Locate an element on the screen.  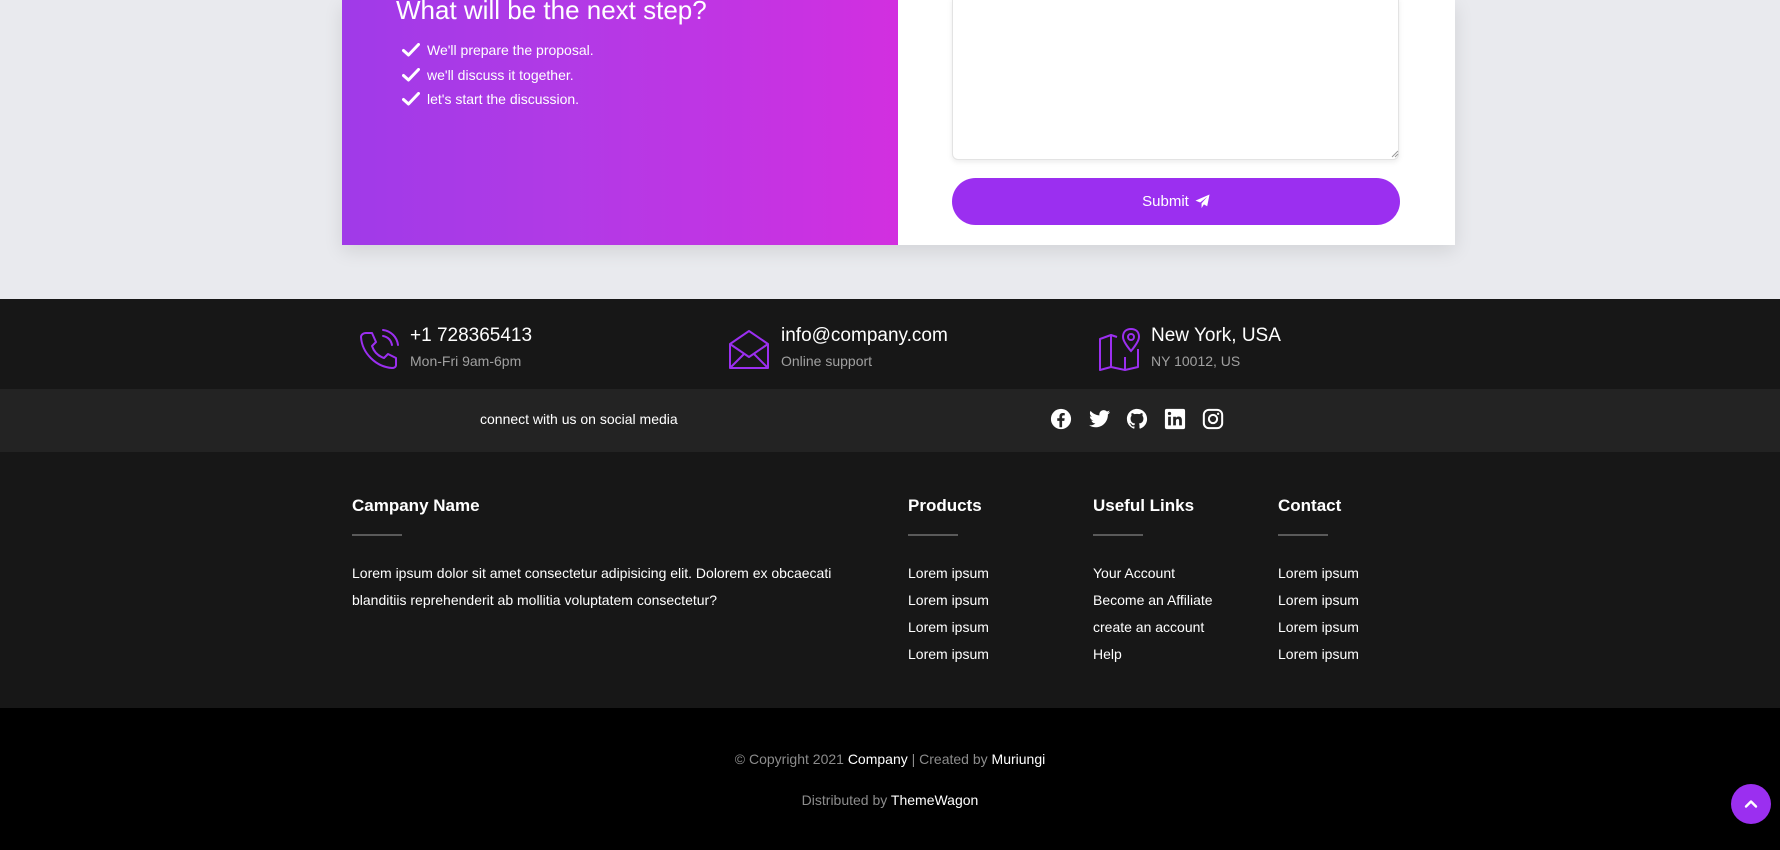
location-info: New York, USA NY 10012, US is located at coordinates (1189, 347).